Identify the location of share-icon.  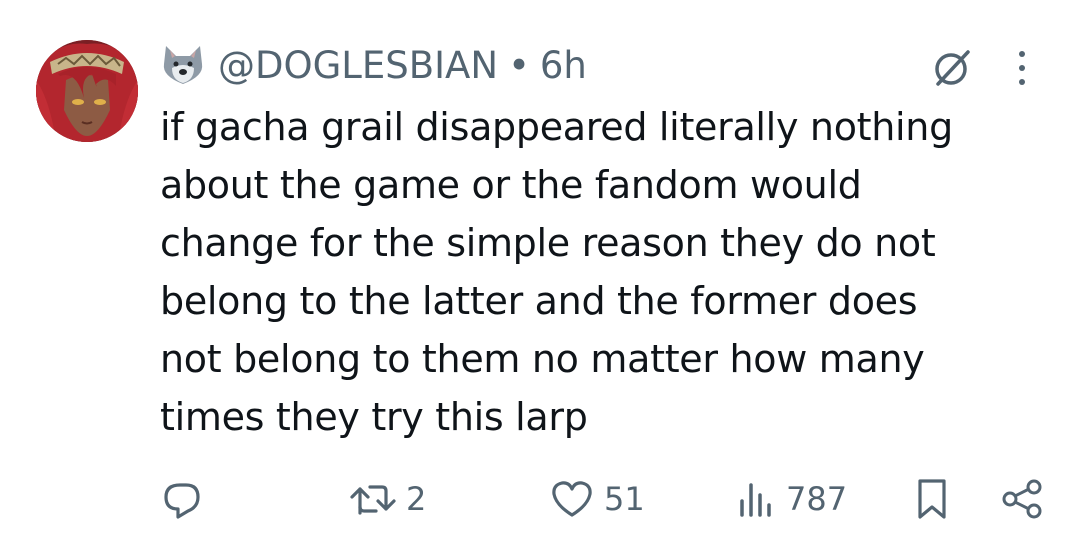
(1022, 499).